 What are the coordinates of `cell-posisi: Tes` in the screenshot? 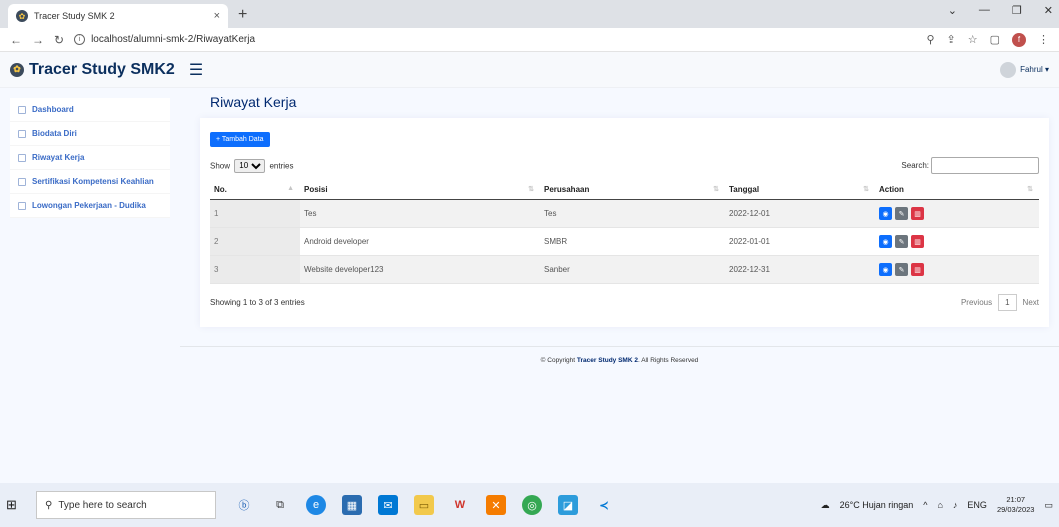 It's located at (420, 213).